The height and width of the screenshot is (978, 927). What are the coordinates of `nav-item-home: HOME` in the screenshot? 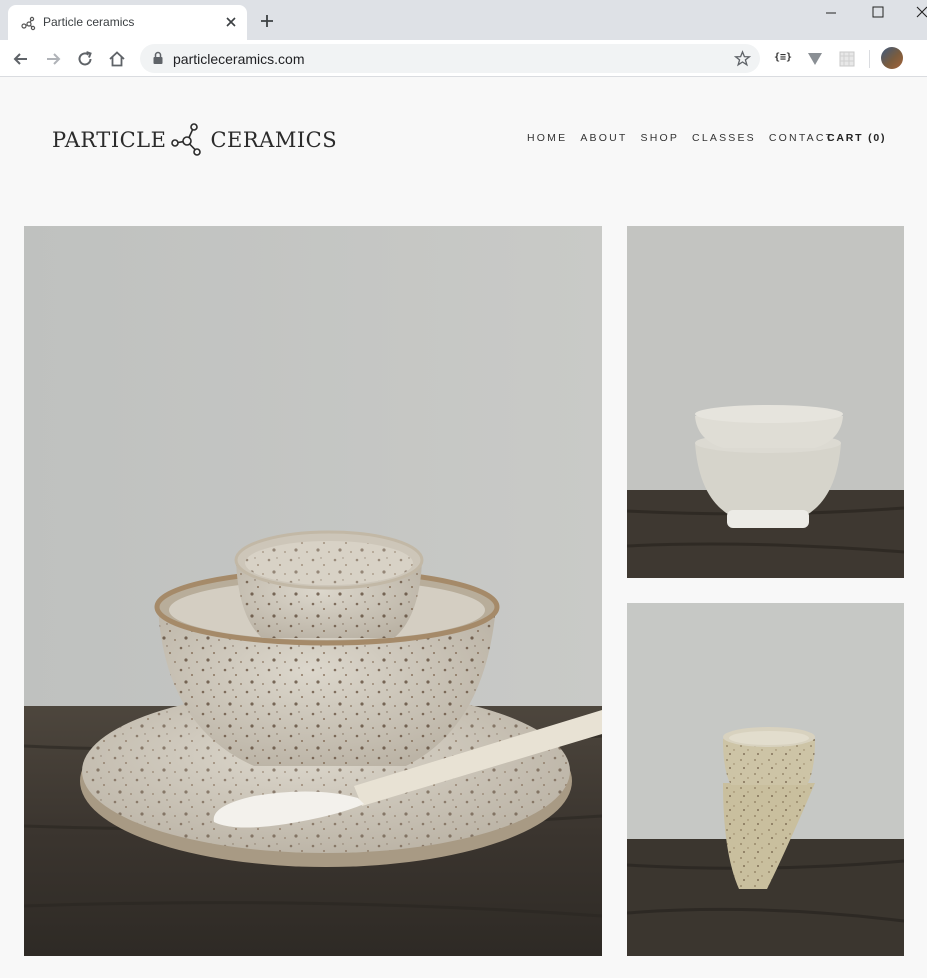 It's located at (547, 138).